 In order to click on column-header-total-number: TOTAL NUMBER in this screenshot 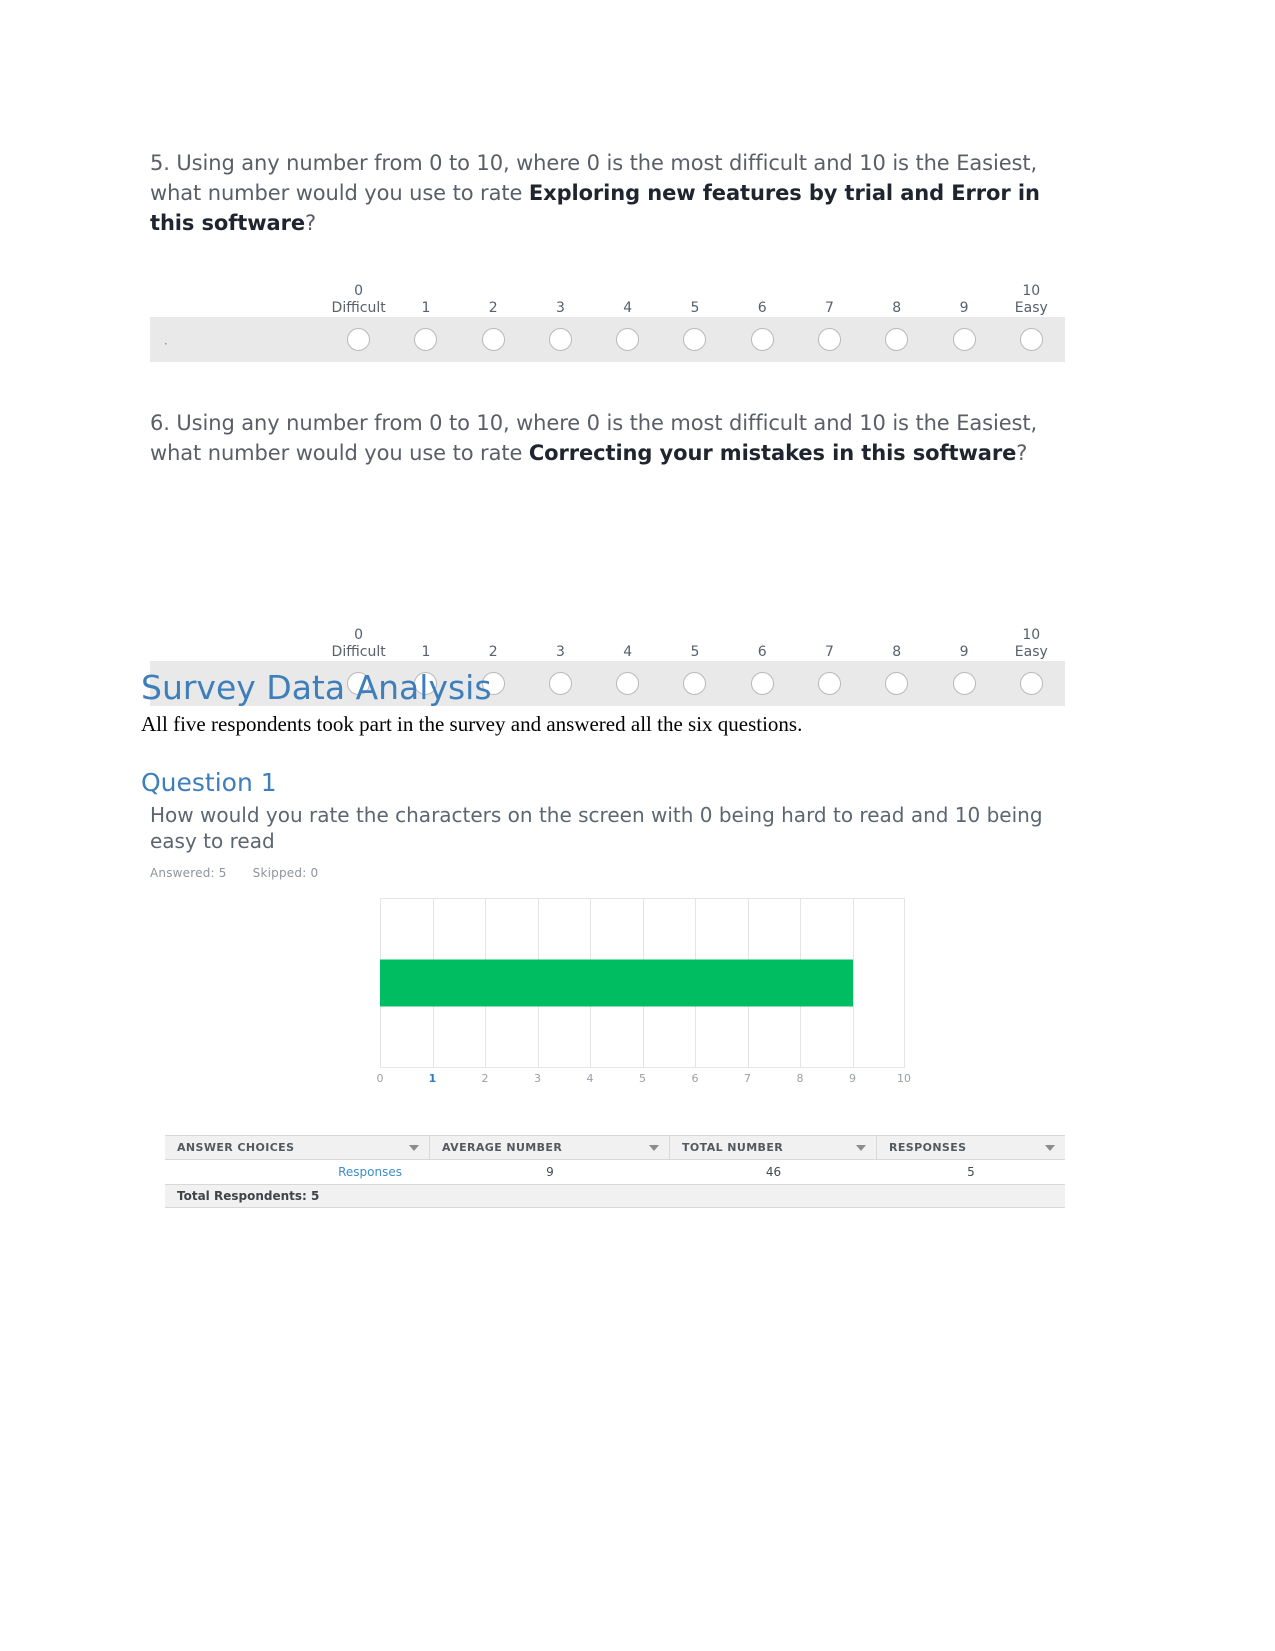, I will do `click(773, 1147)`.